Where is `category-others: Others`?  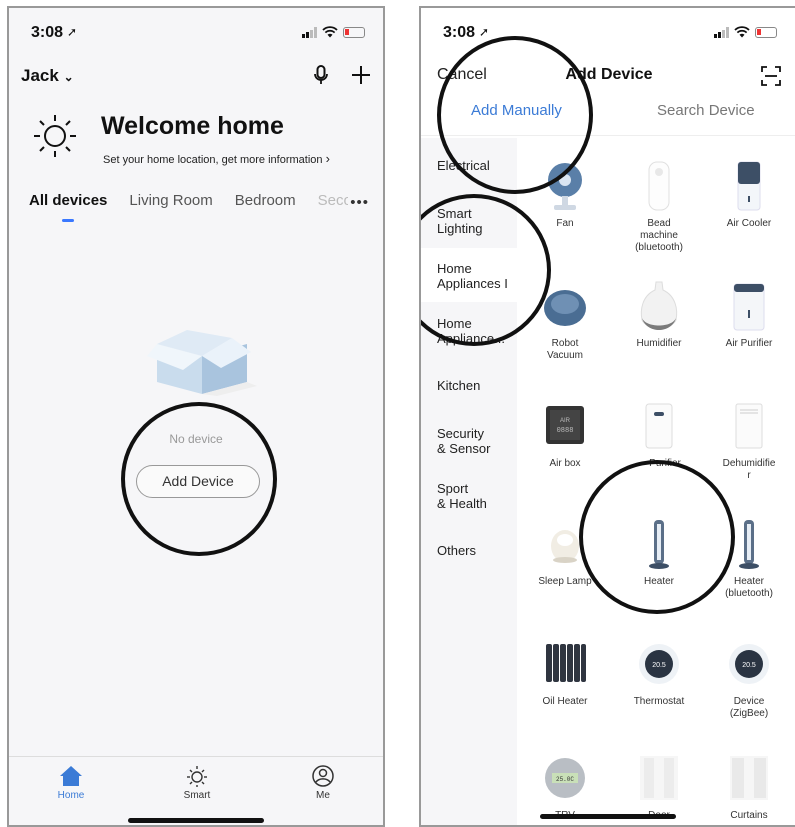 category-others: Others is located at coordinates (456, 550).